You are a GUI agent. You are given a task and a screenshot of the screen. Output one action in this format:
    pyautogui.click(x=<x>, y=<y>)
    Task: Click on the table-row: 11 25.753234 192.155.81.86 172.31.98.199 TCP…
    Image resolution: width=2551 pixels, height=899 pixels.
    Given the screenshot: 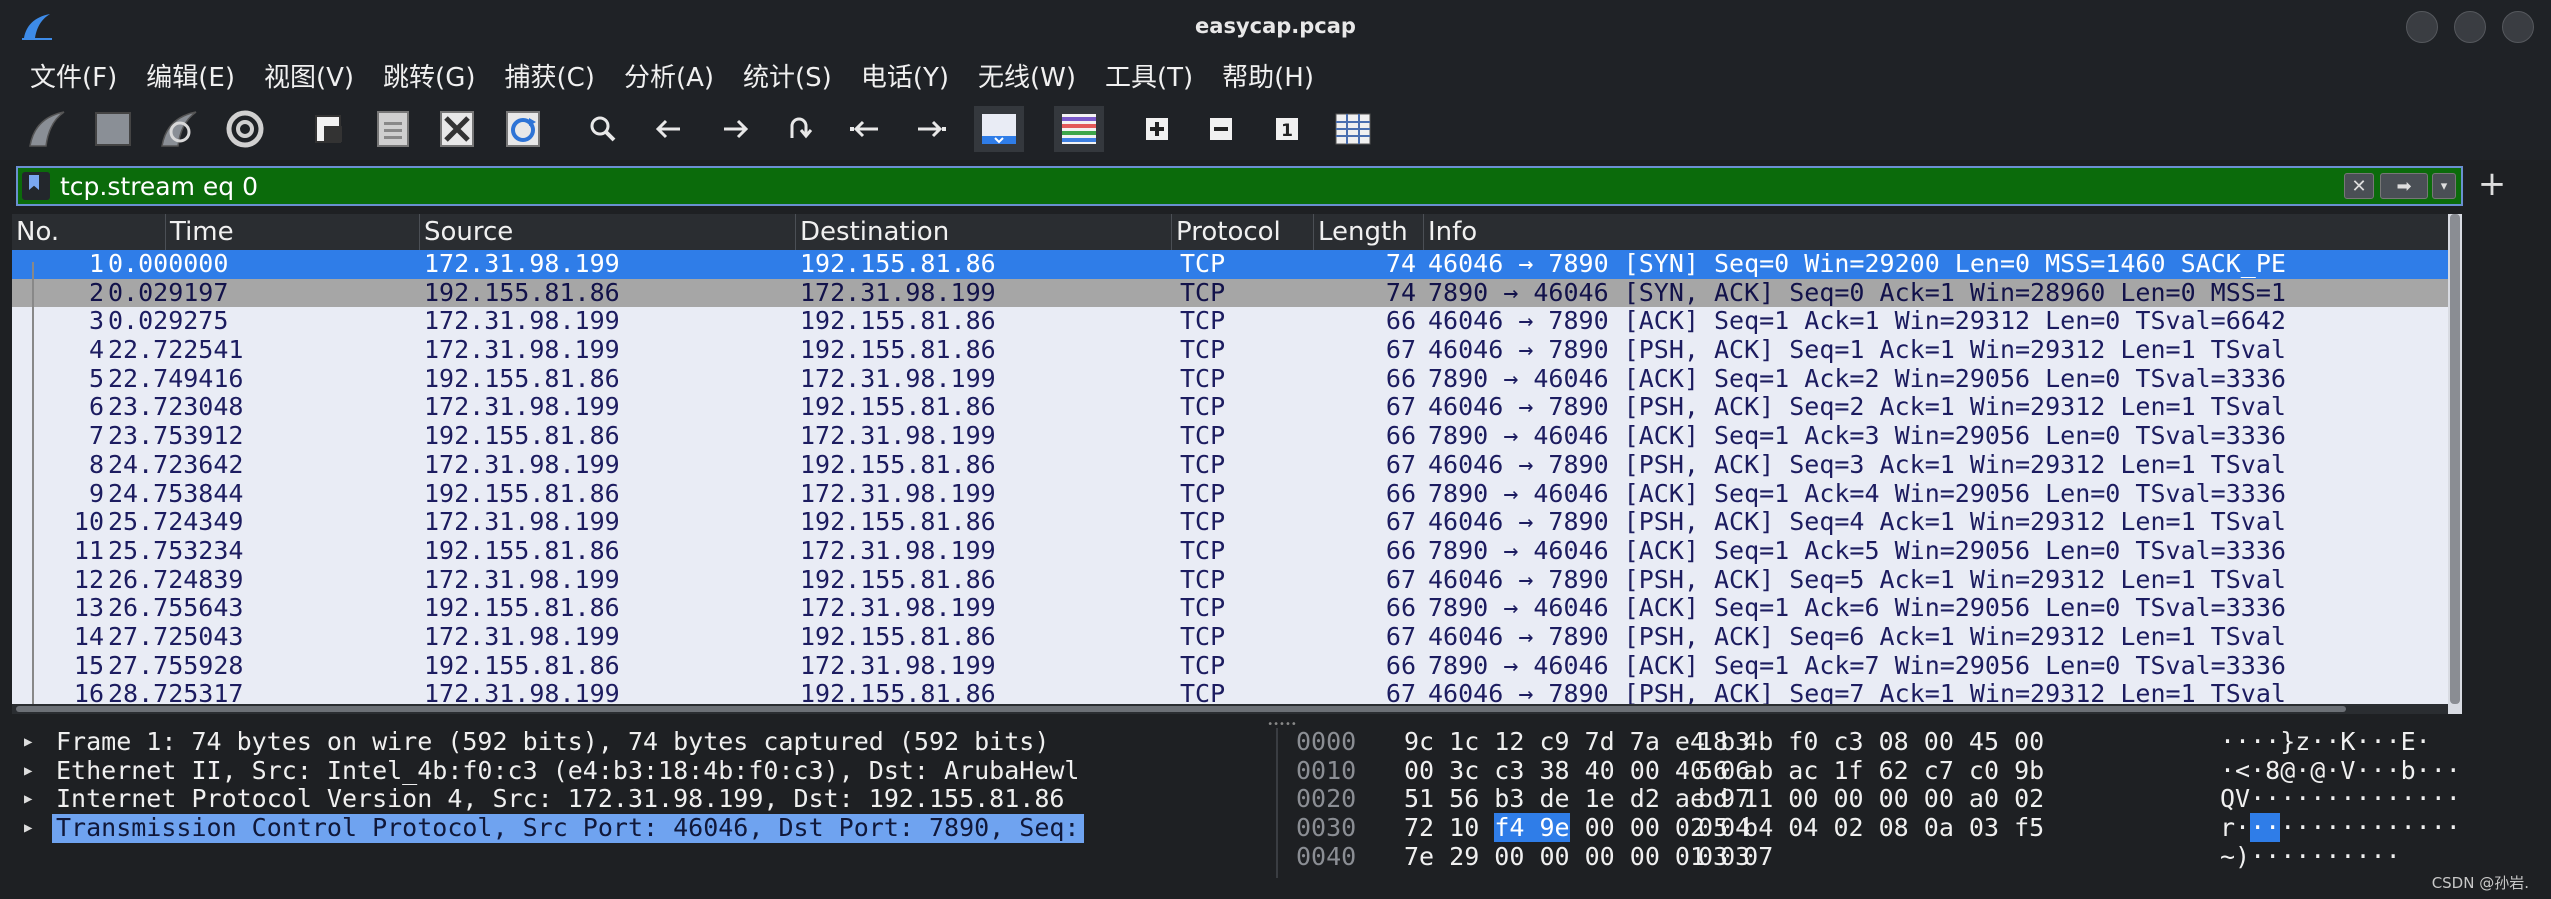 What is the action you would take?
    pyautogui.click(x=1237, y=550)
    